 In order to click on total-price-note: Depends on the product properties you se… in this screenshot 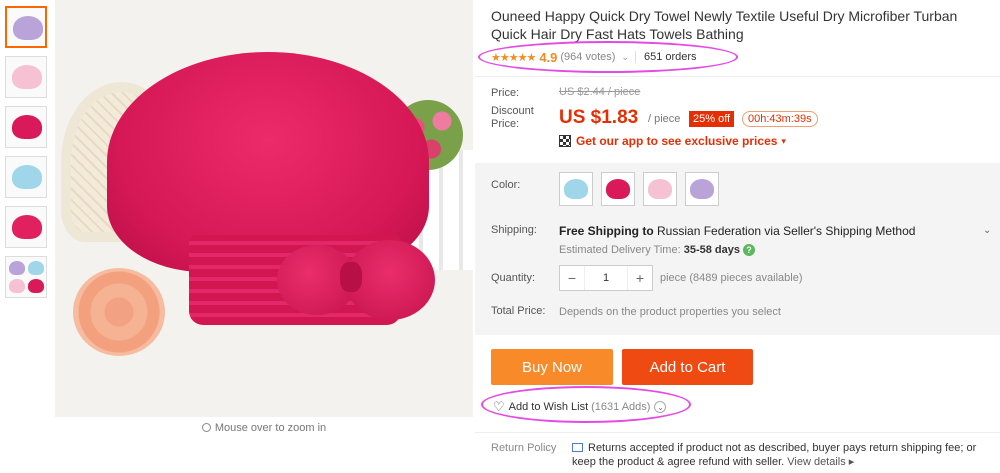, I will do `click(670, 312)`.